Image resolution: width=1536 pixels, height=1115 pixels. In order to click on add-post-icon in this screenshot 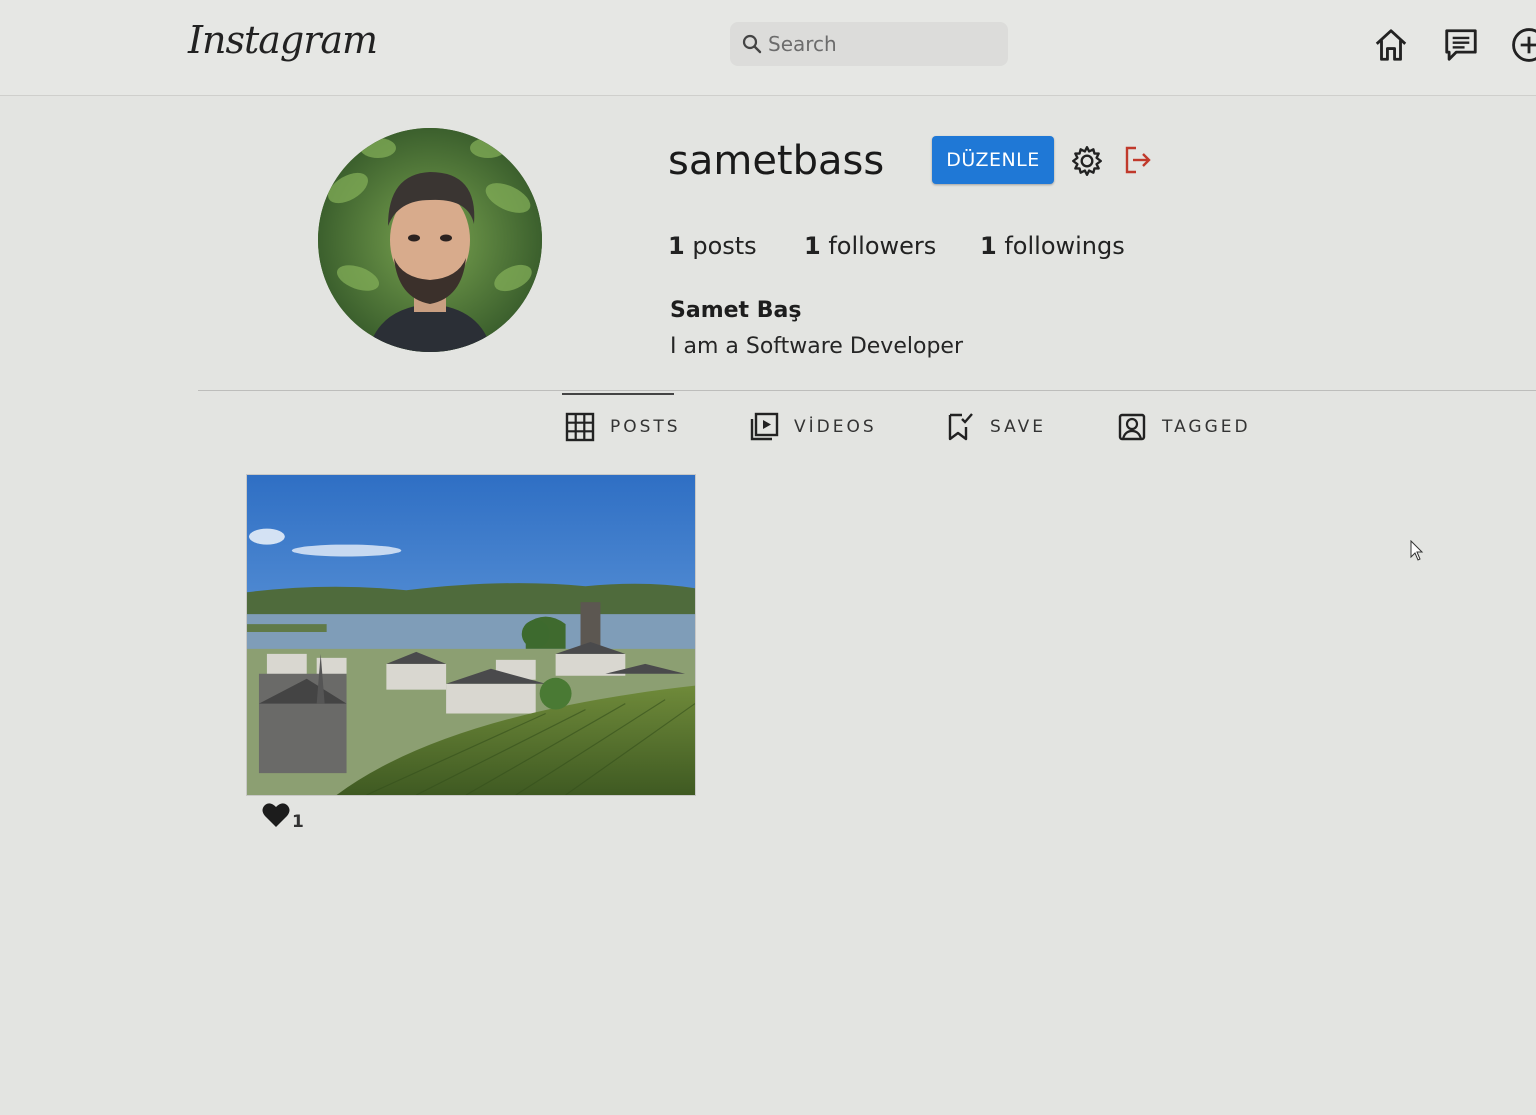, I will do `click(1523, 45)`.